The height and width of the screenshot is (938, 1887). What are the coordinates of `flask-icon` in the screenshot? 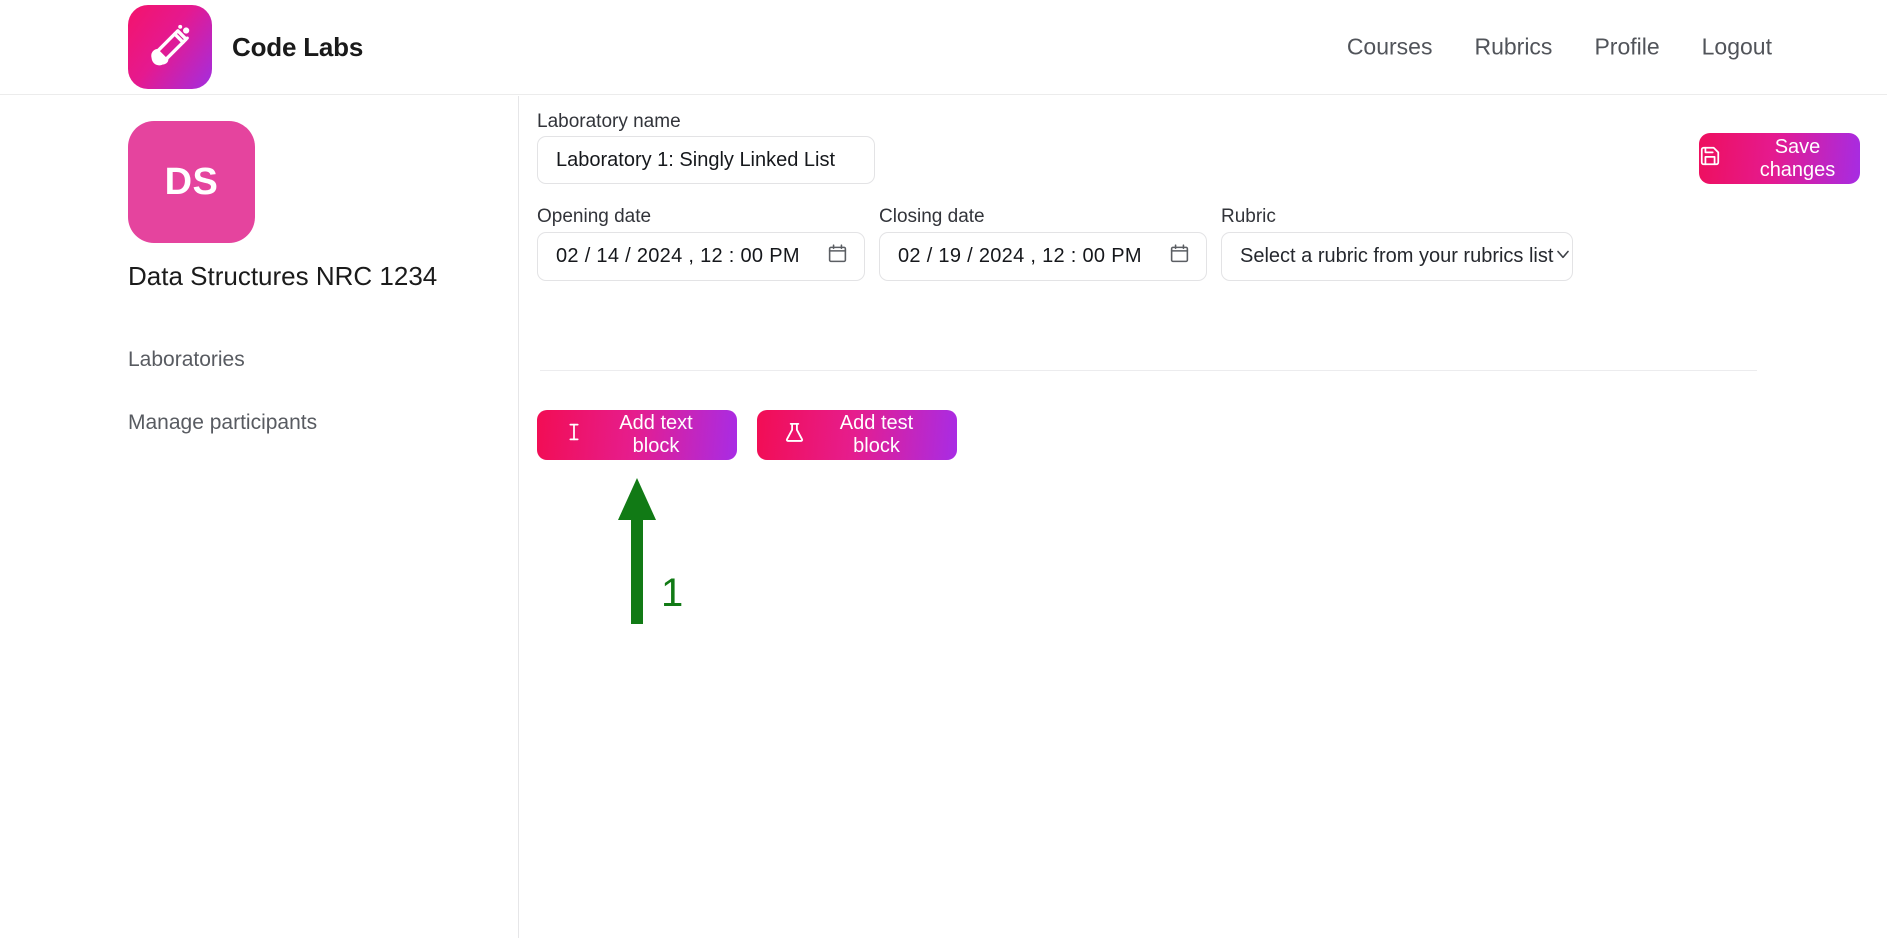 It's located at (794, 435).